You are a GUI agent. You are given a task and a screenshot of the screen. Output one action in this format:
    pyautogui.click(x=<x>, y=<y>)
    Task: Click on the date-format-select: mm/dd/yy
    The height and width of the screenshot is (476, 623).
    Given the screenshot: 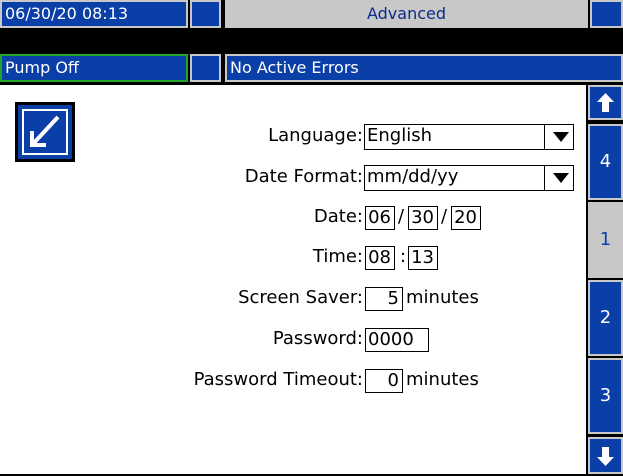 What is the action you would take?
    pyautogui.click(x=469, y=178)
    